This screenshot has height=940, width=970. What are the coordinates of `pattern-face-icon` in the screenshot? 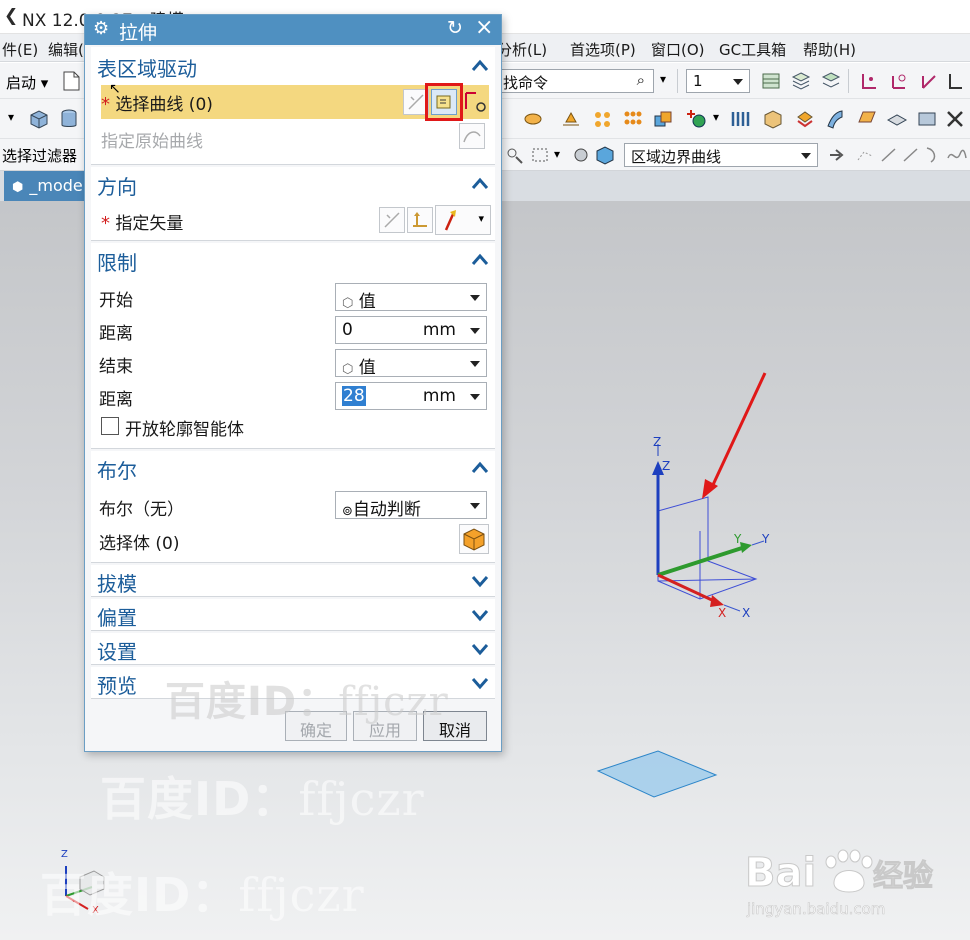 It's located at (633, 119).